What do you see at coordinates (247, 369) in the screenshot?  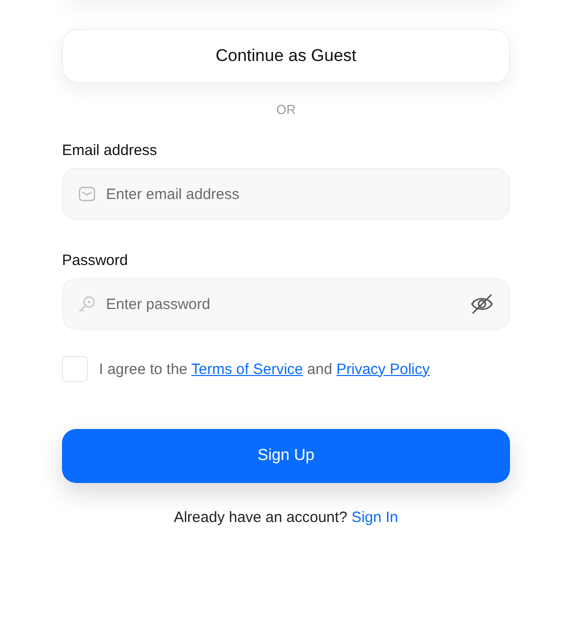 I see `terms-link: Terms of Service` at bounding box center [247, 369].